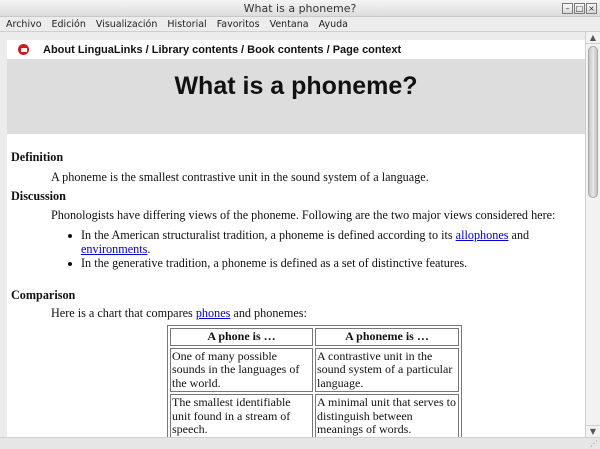  What do you see at coordinates (367, 50) in the screenshot?
I see `nav-page-context-link: Page context` at bounding box center [367, 50].